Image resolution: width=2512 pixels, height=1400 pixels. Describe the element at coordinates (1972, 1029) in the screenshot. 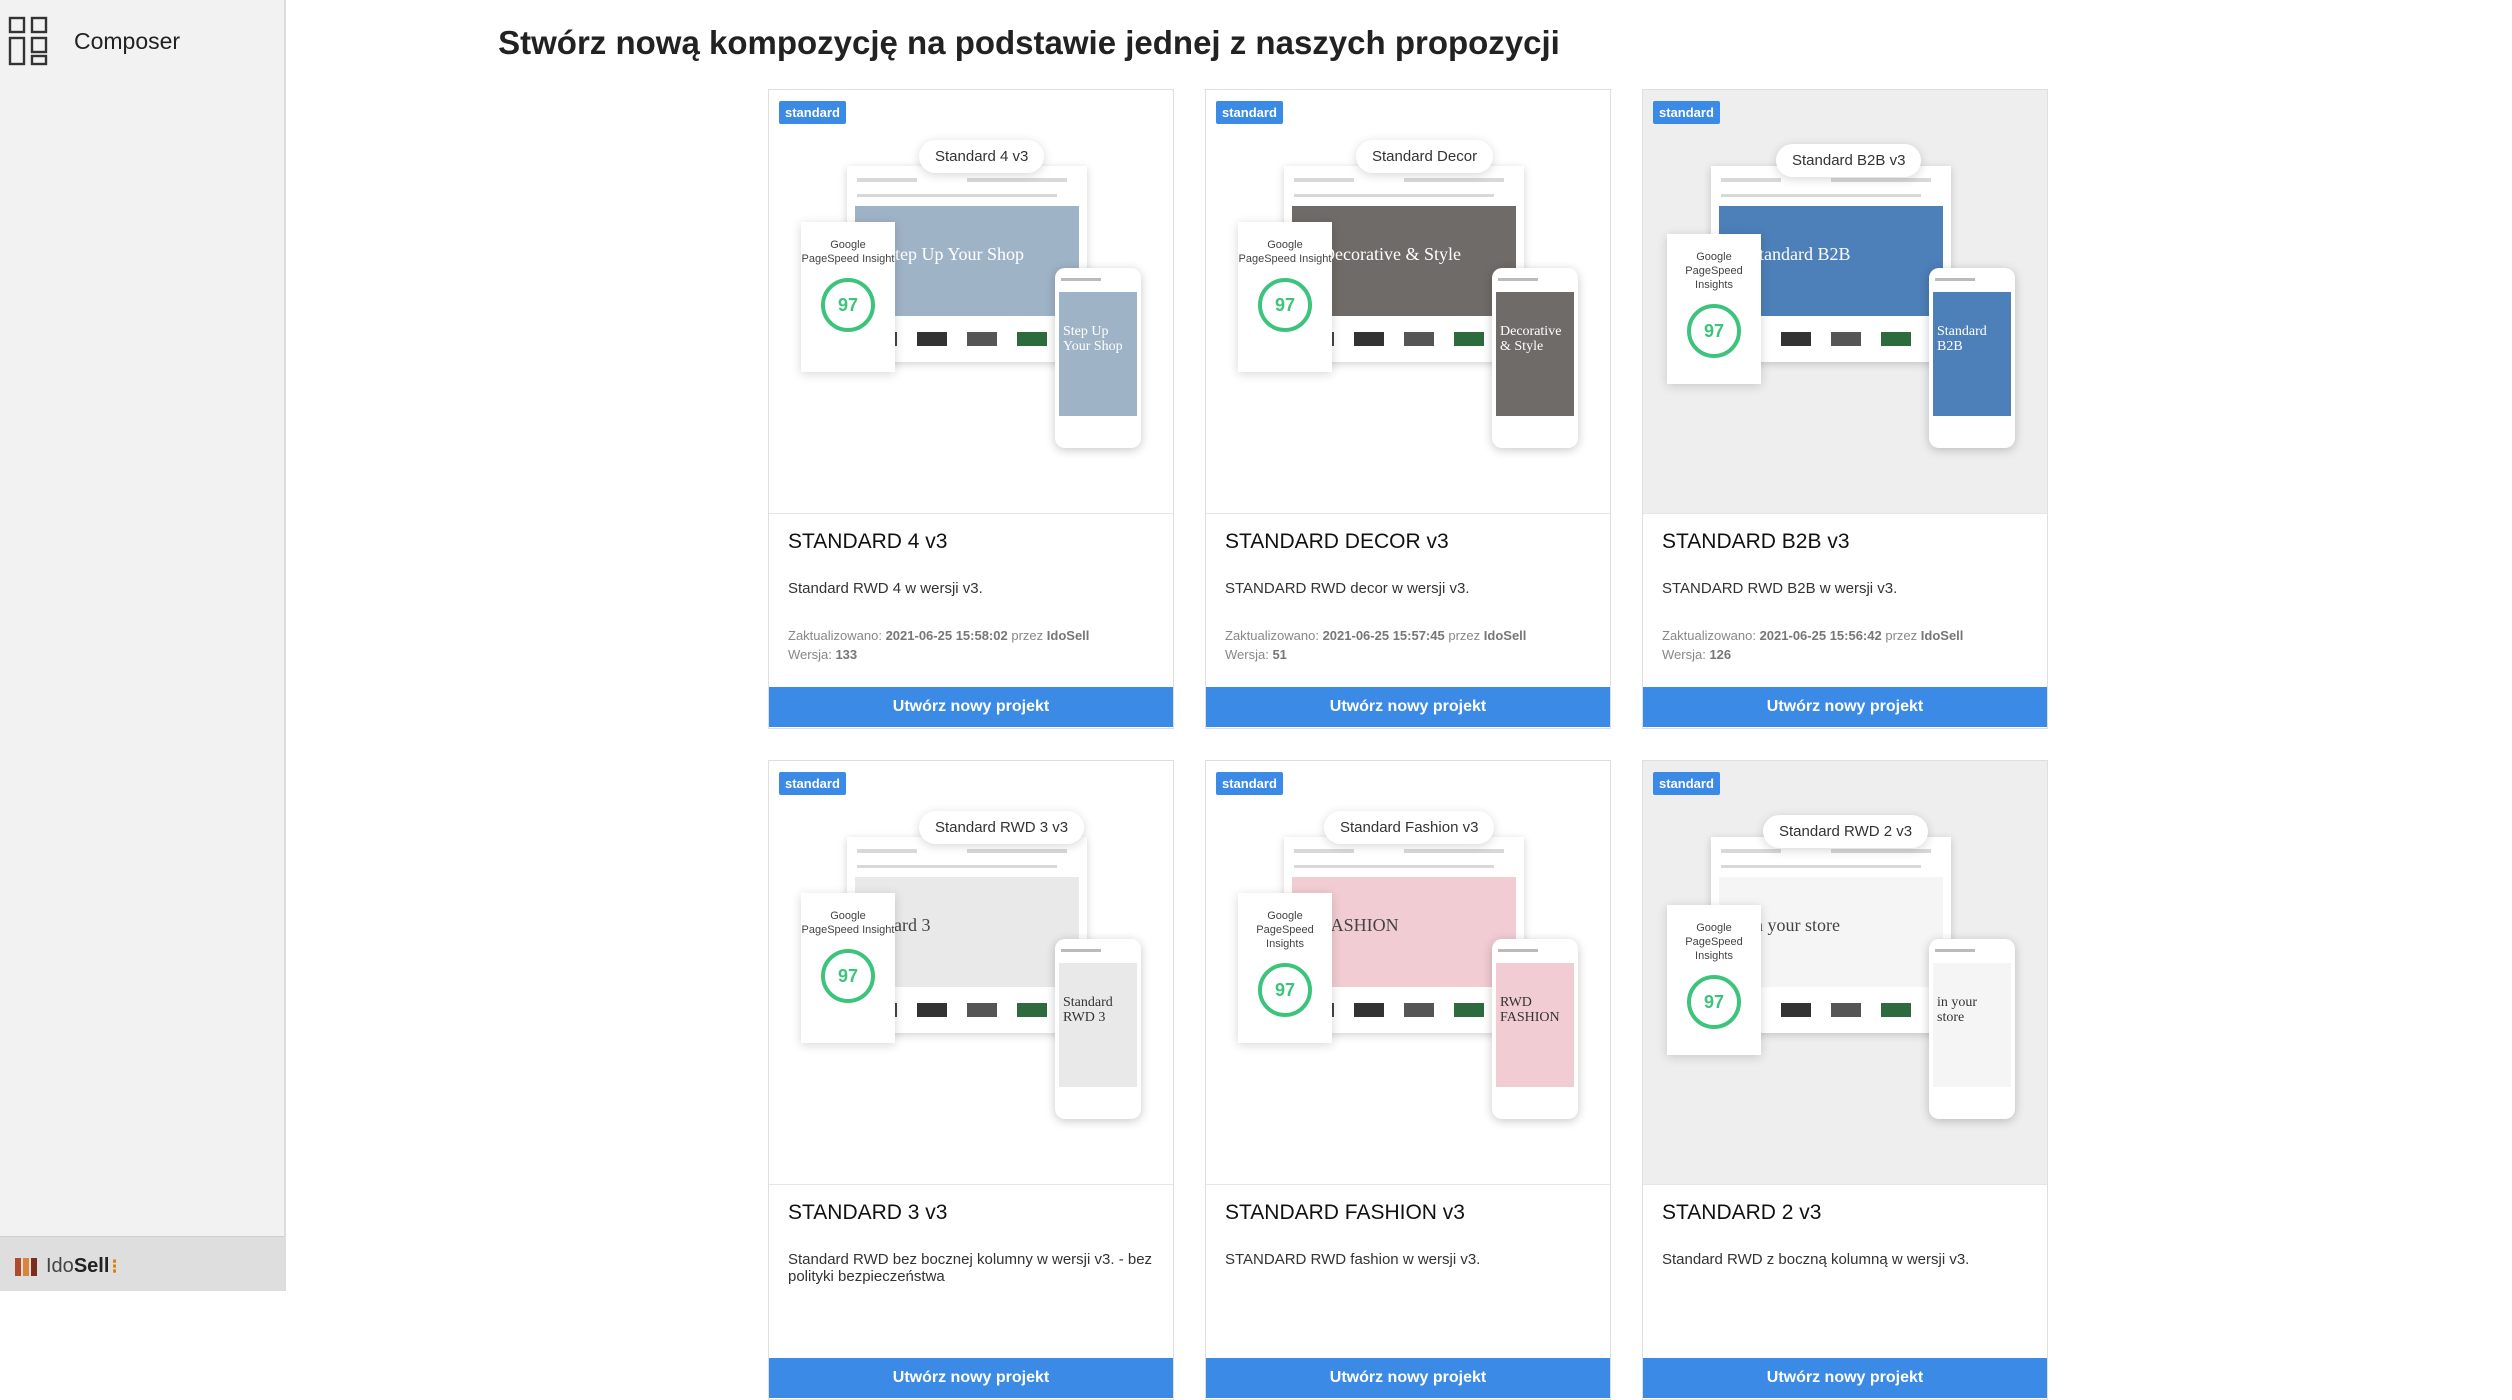

I see `mobile-mockup: in your store` at that location.